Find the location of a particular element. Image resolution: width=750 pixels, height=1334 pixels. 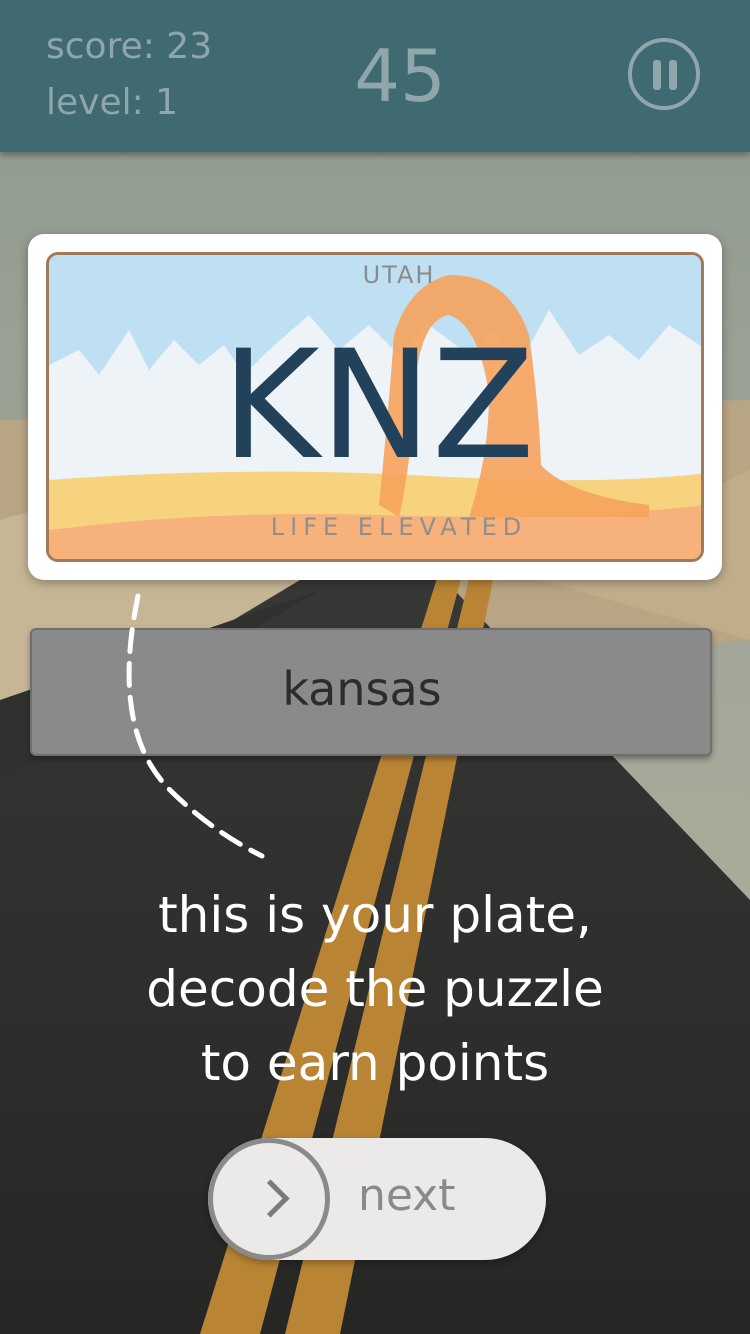

tutorial-dashed-arrow is located at coordinates (195, 726).